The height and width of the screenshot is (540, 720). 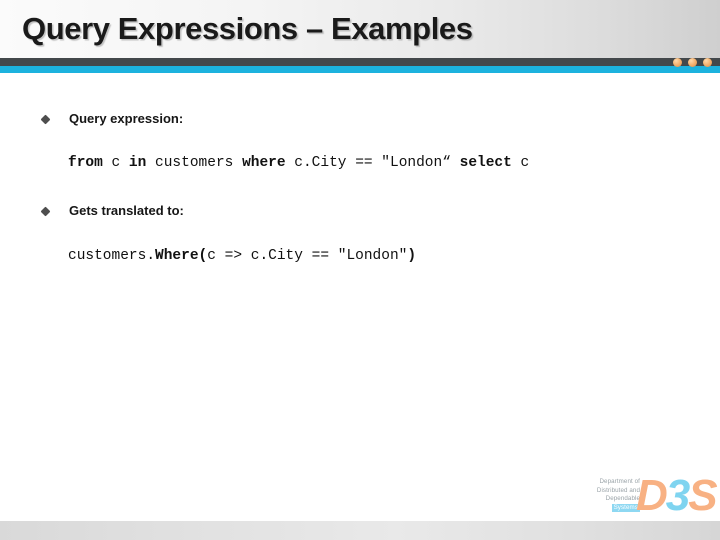 What do you see at coordinates (85, 163) in the screenshot?
I see `code-token: from` at bounding box center [85, 163].